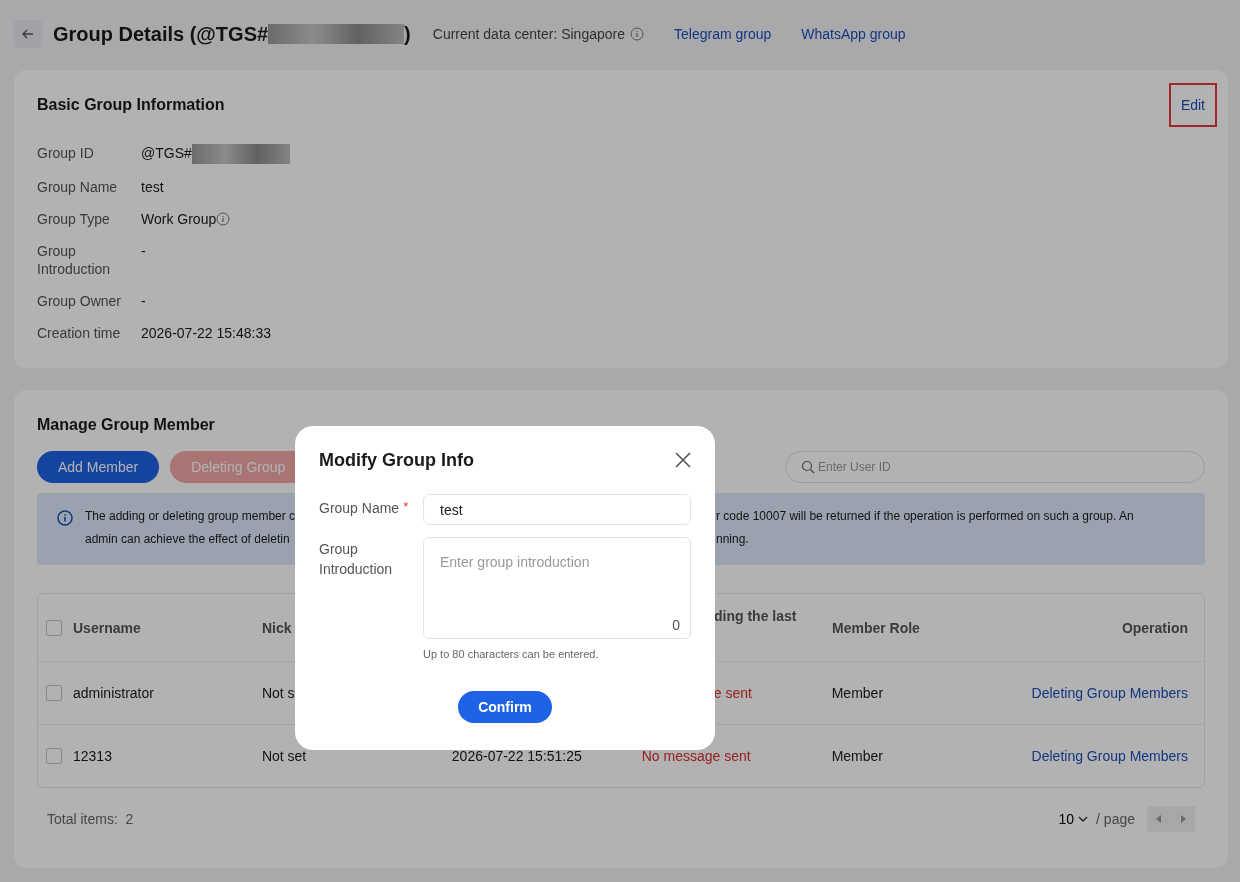  Describe the element at coordinates (179, 219) in the screenshot. I see `field-value: Work Group` at that location.